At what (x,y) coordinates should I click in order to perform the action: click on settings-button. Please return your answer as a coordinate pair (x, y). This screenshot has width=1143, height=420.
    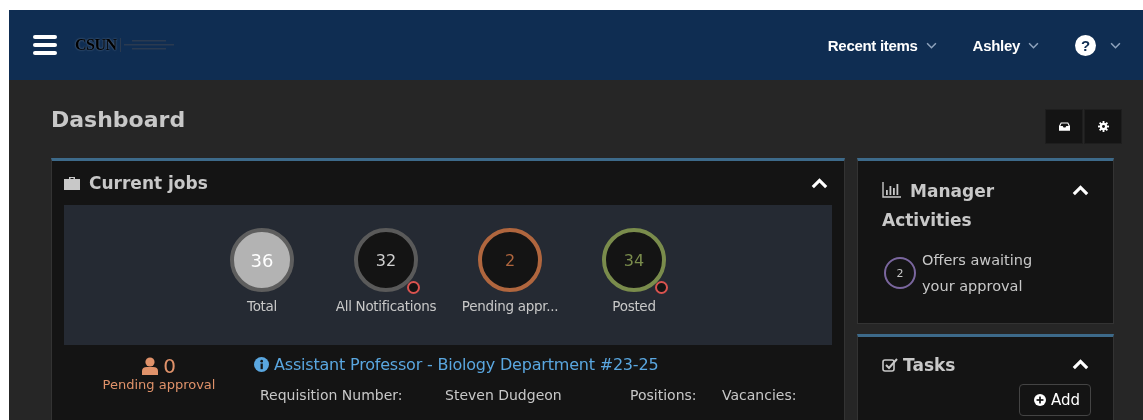
    Looking at the image, I should click on (1103, 126).